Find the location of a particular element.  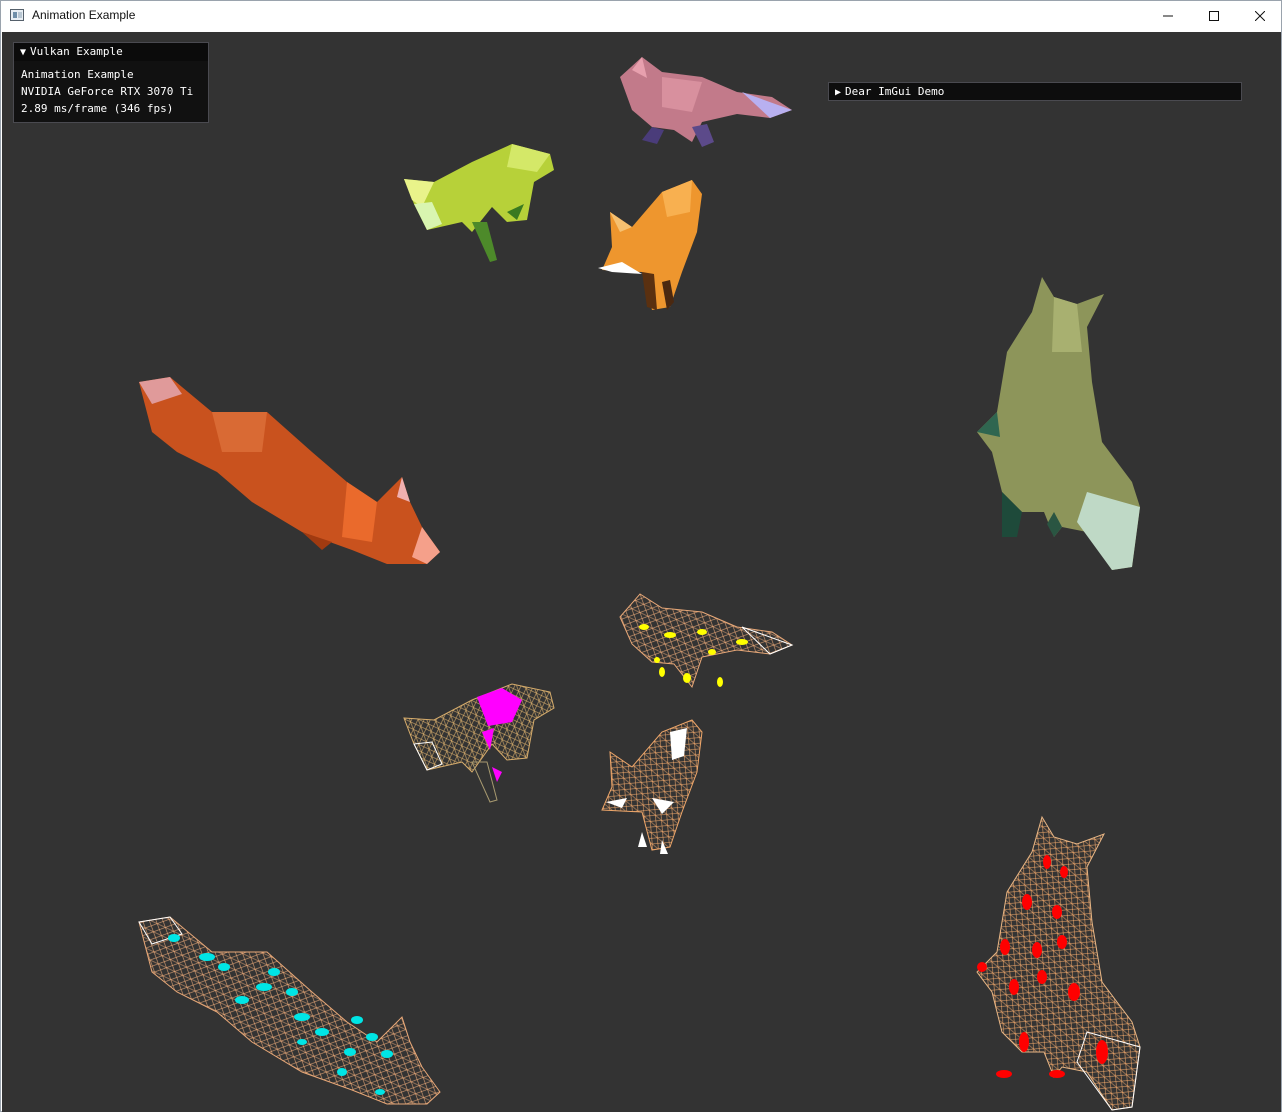

close-button is located at coordinates (1259, 16).